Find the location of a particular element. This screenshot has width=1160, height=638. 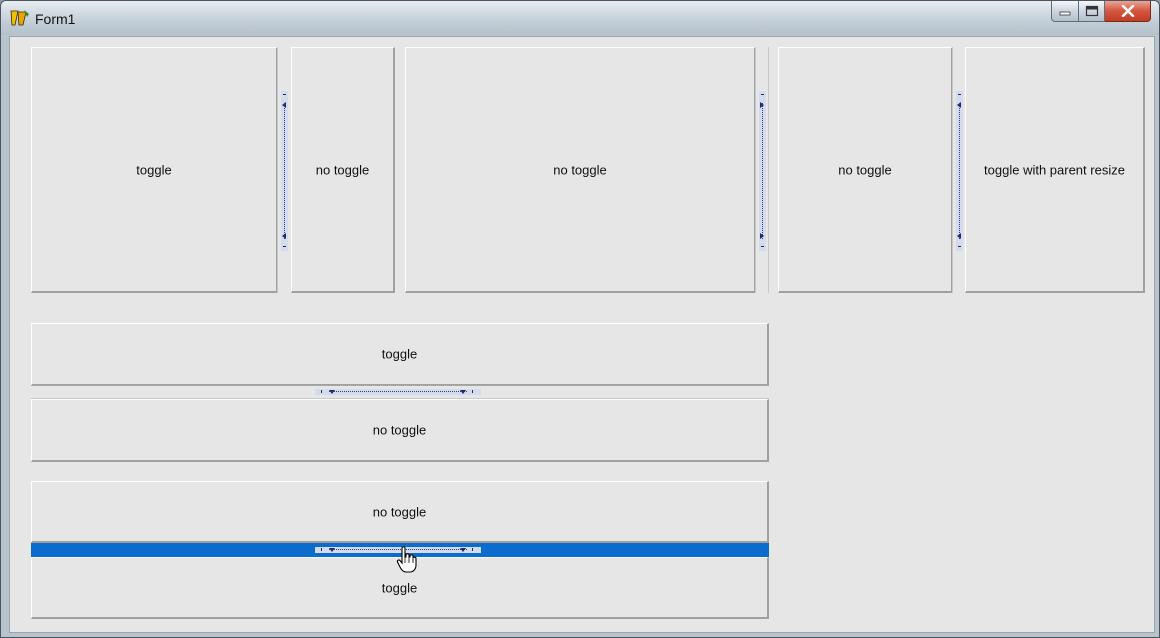

minimize-button is located at coordinates (1065, 11).